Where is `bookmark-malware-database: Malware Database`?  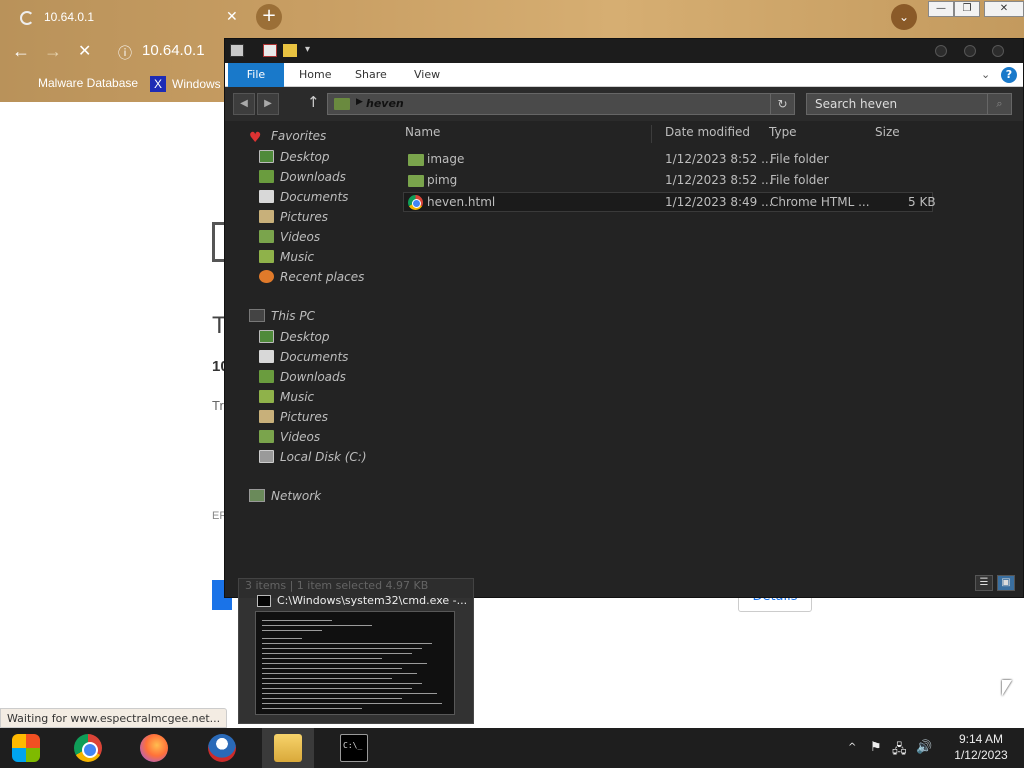
bookmark-malware-database: Malware Database is located at coordinates (88, 83).